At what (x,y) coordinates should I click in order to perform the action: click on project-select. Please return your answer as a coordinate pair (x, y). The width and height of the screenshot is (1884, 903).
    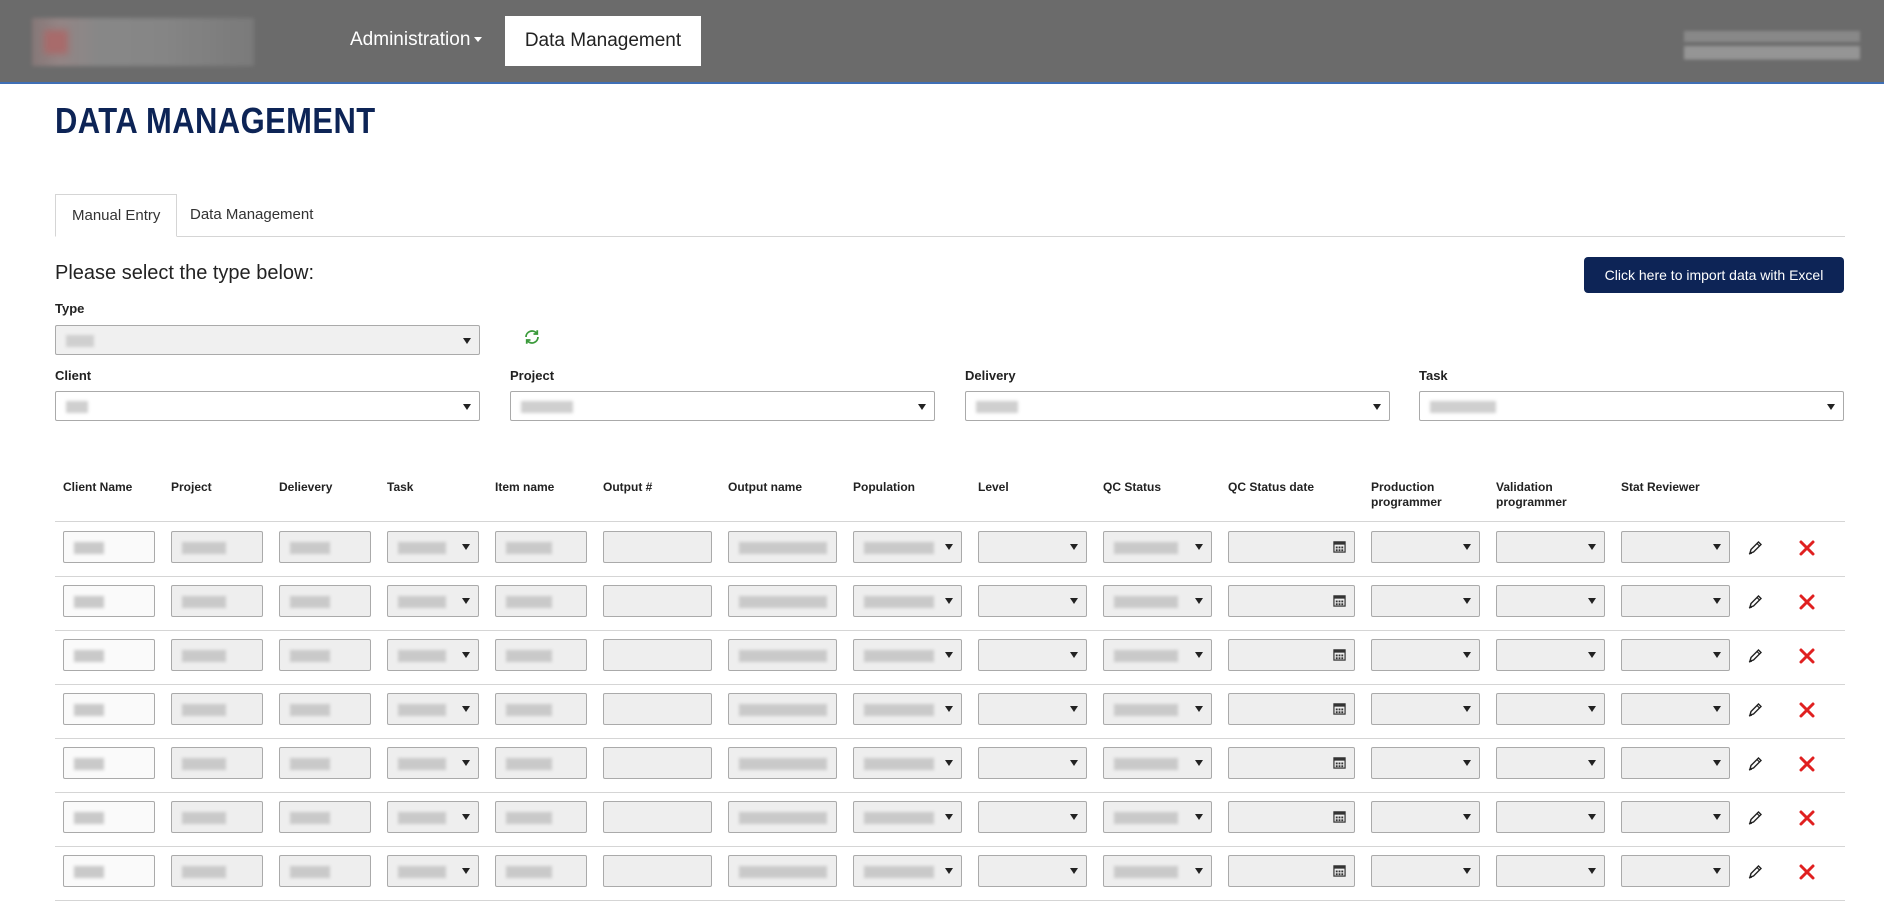
    Looking at the image, I should click on (722, 406).